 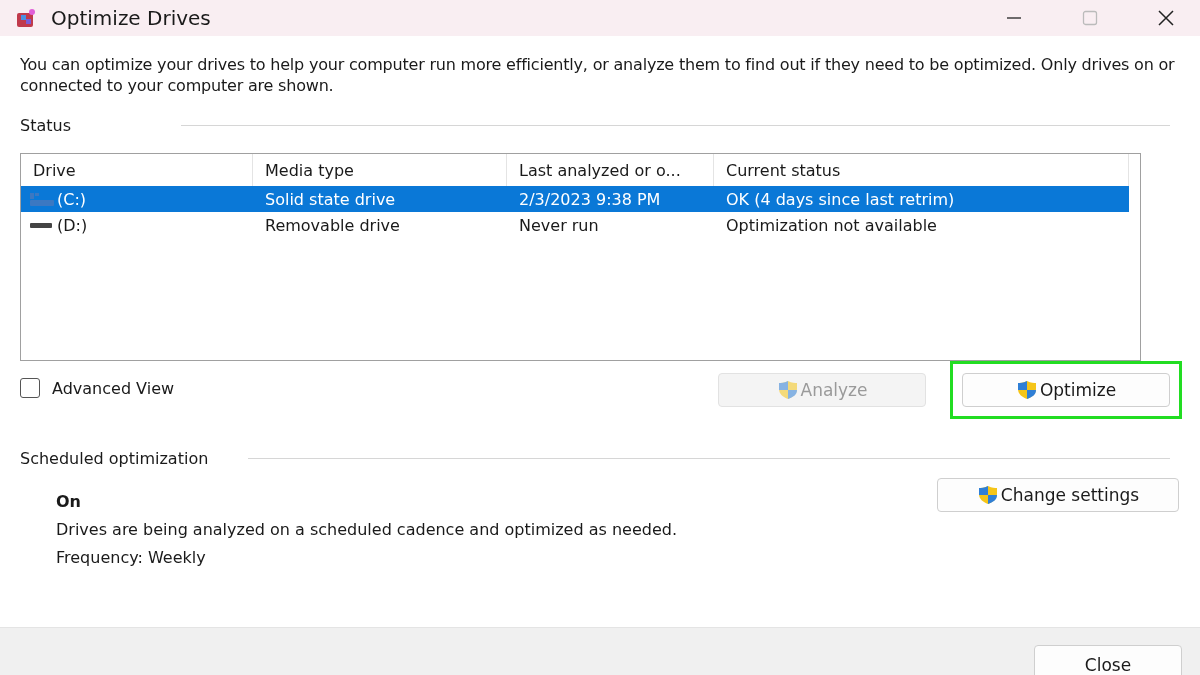 I want to click on table-cell-text: 2/3/2023 9:38 PM, so click(x=590, y=199).